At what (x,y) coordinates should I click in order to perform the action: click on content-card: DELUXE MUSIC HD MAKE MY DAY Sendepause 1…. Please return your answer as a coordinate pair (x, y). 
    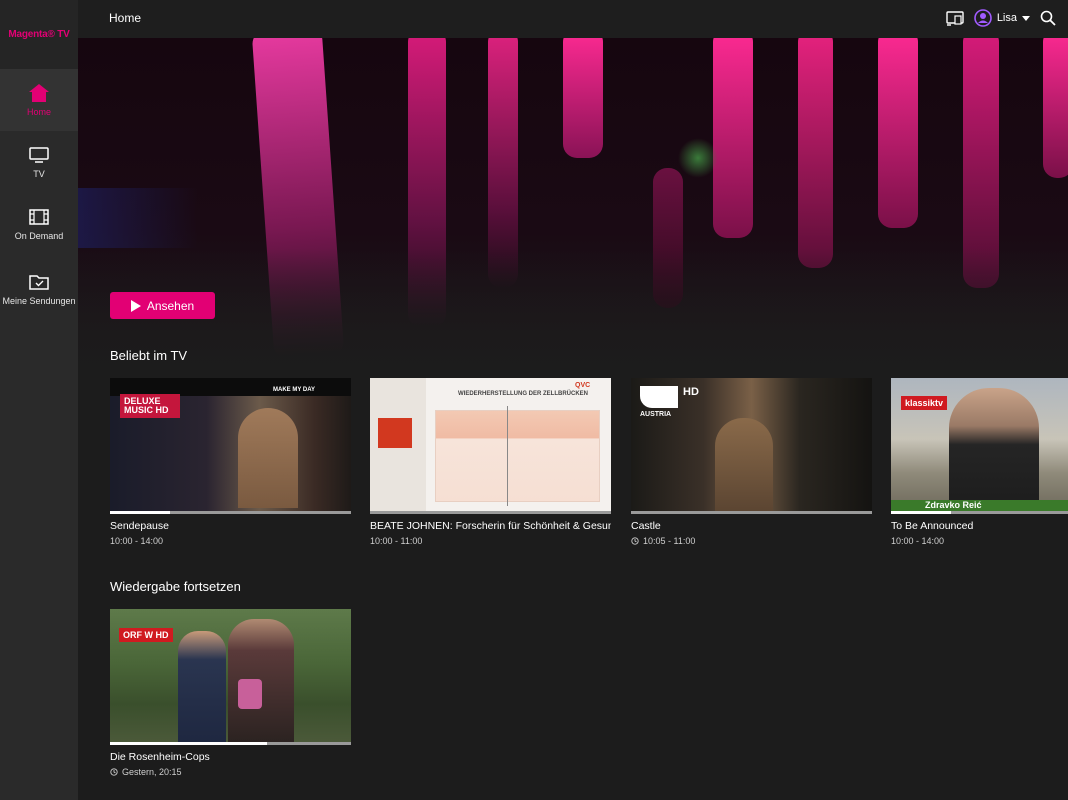
    Looking at the image, I should click on (230, 462).